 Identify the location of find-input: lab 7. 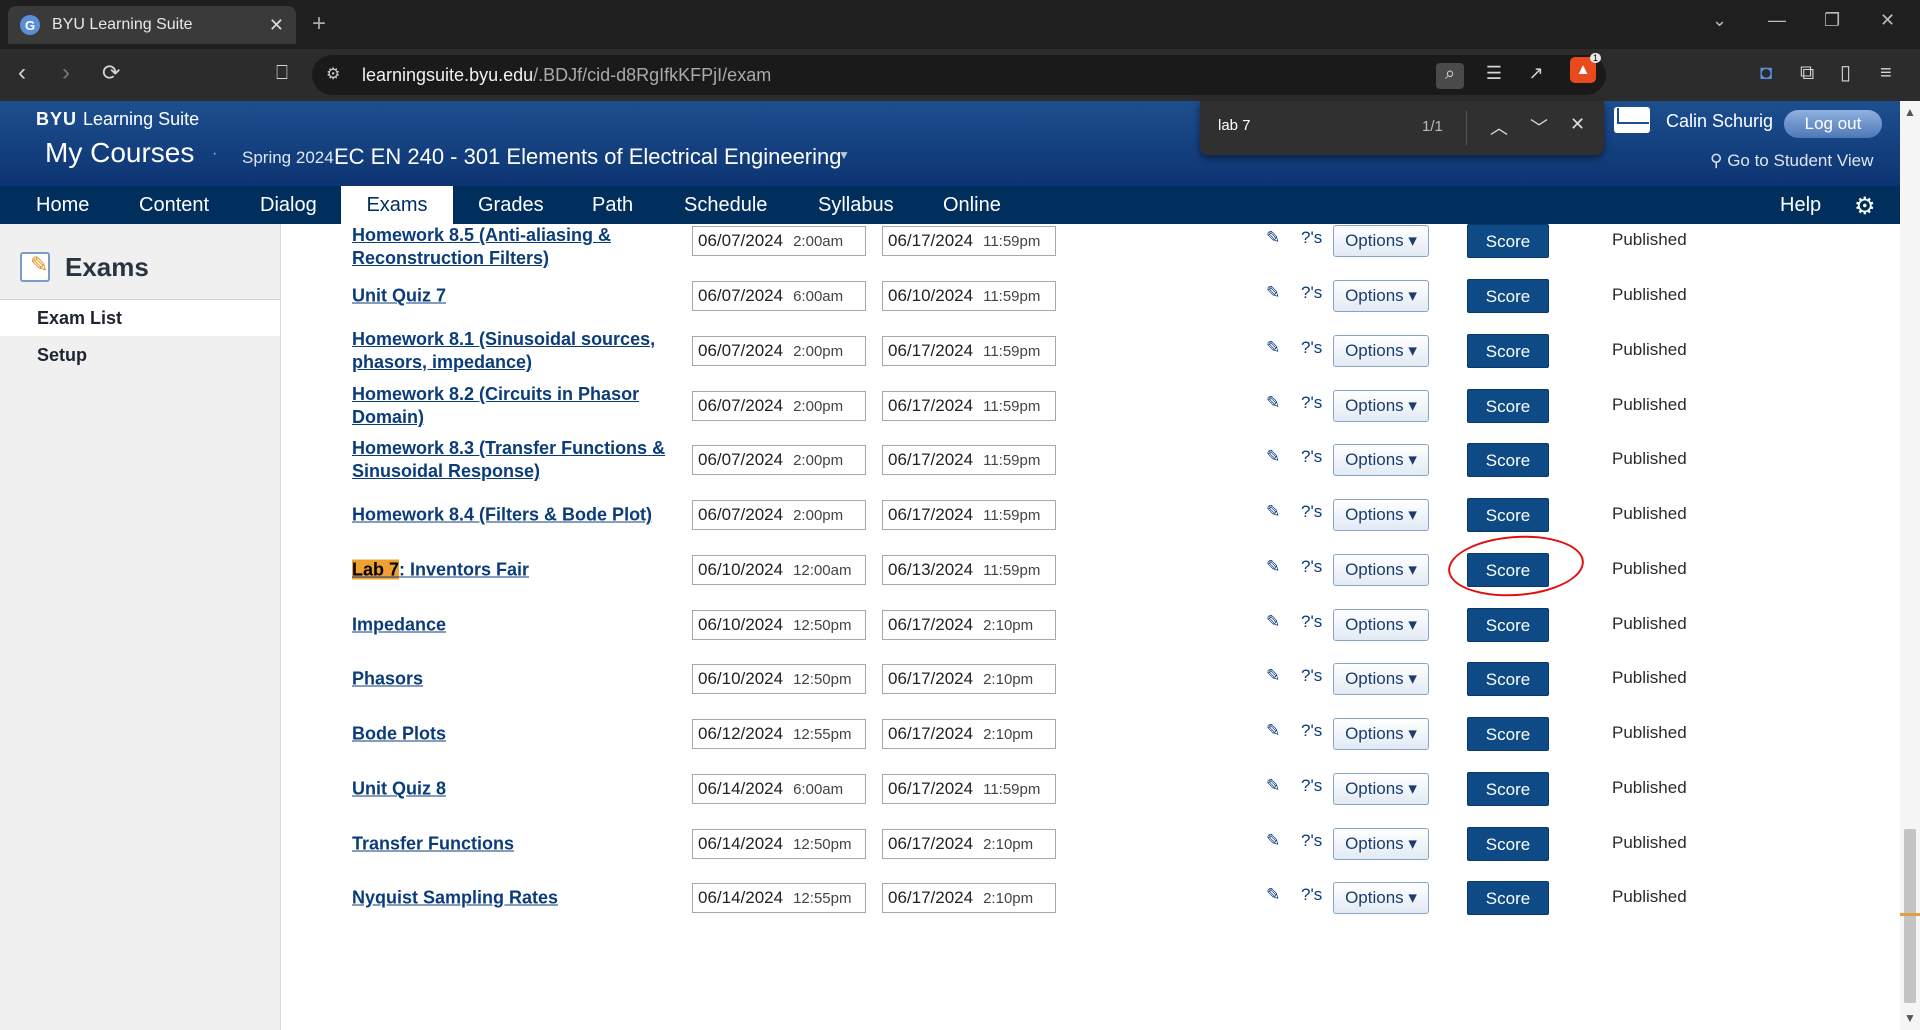
(1234, 125).